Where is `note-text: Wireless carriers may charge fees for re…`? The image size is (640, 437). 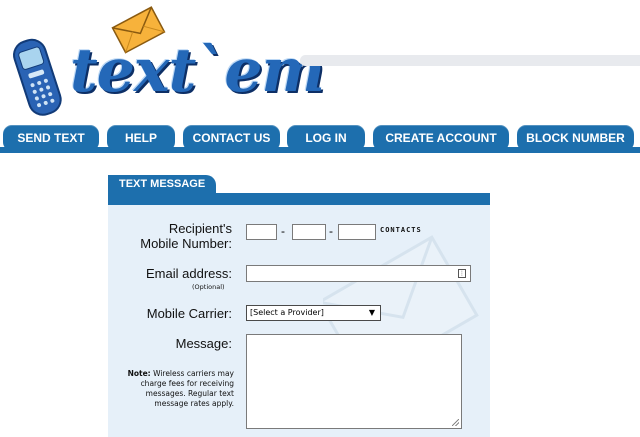 note-text: Wireless carriers may charge fees for re… is located at coordinates (187, 388).